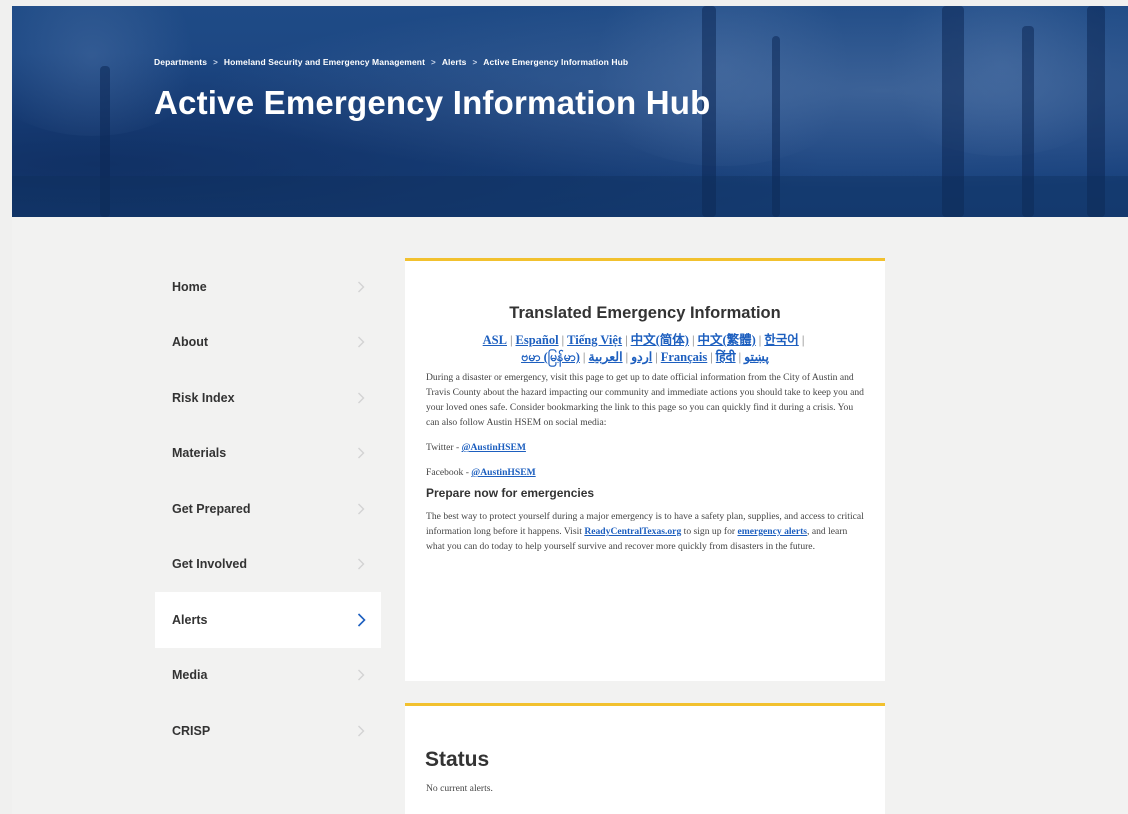 The image size is (1128, 814). What do you see at coordinates (772, 531) in the screenshot?
I see `emergency-alerts-link: emergency alerts` at bounding box center [772, 531].